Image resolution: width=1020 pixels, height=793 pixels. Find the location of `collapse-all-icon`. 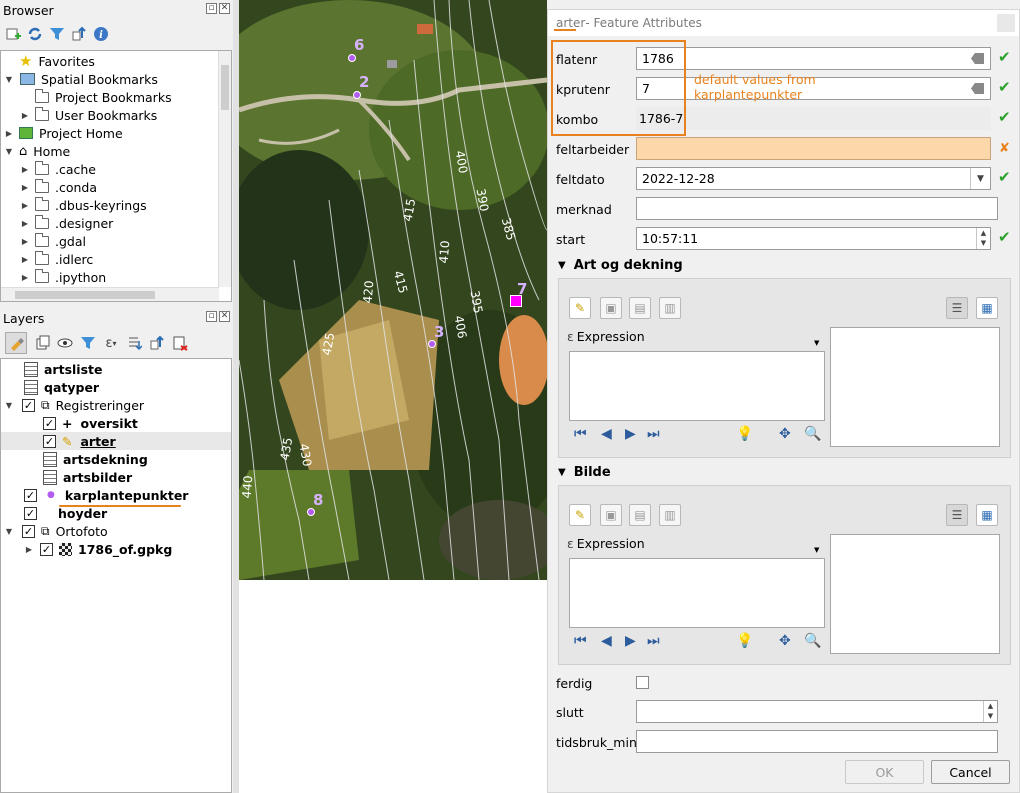

collapse-all-icon is located at coordinates (79, 34).